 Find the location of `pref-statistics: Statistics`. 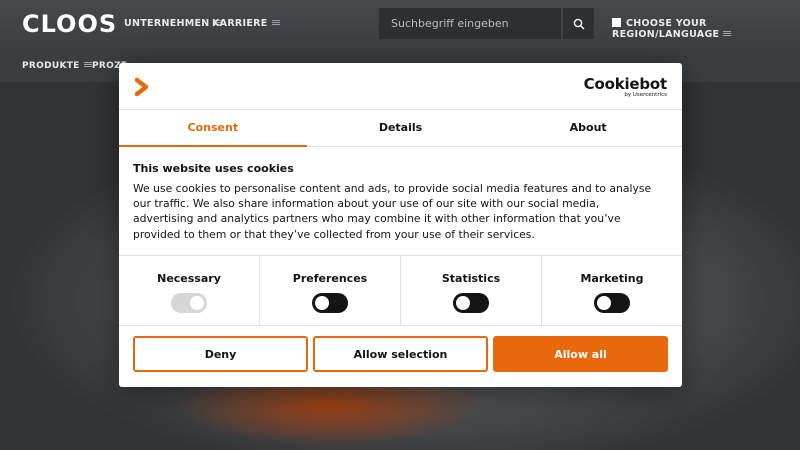

pref-statistics: Statistics is located at coordinates (471, 290).